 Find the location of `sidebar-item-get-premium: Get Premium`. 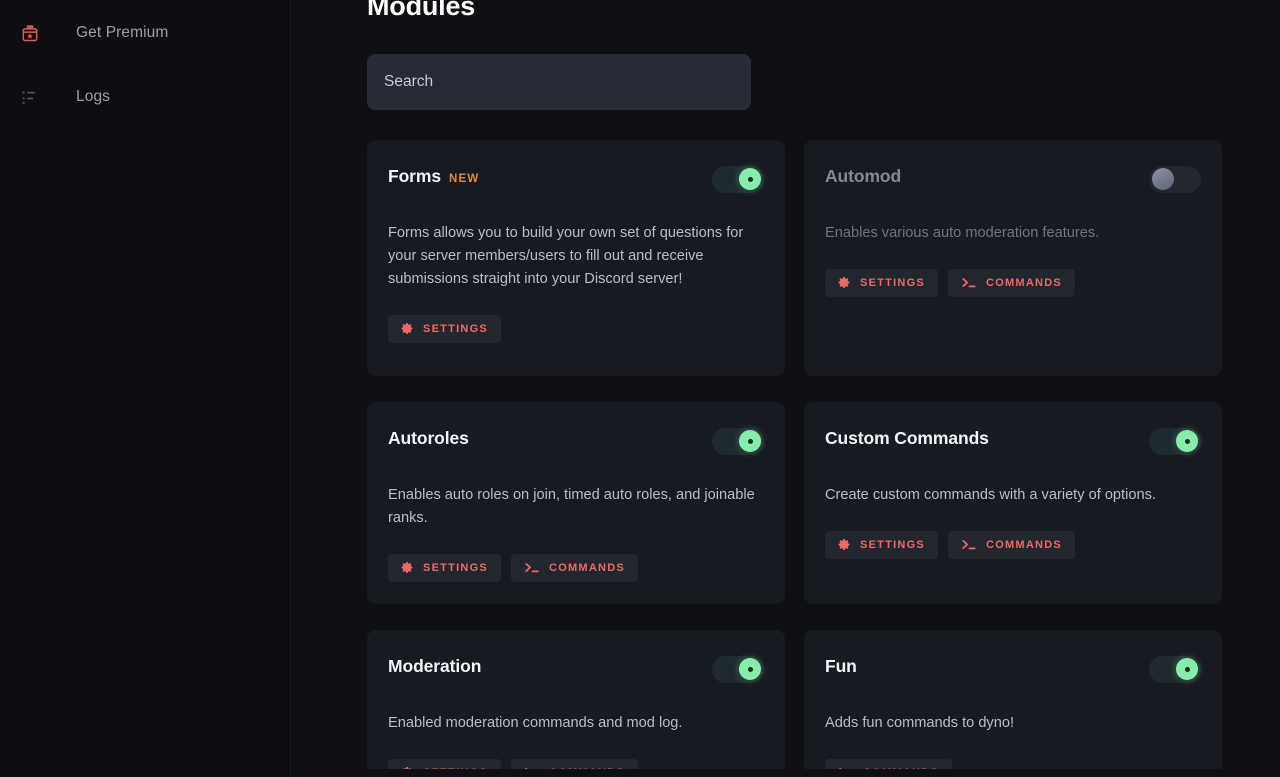

sidebar-item-get-premium: Get Premium is located at coordinates (145, 33).